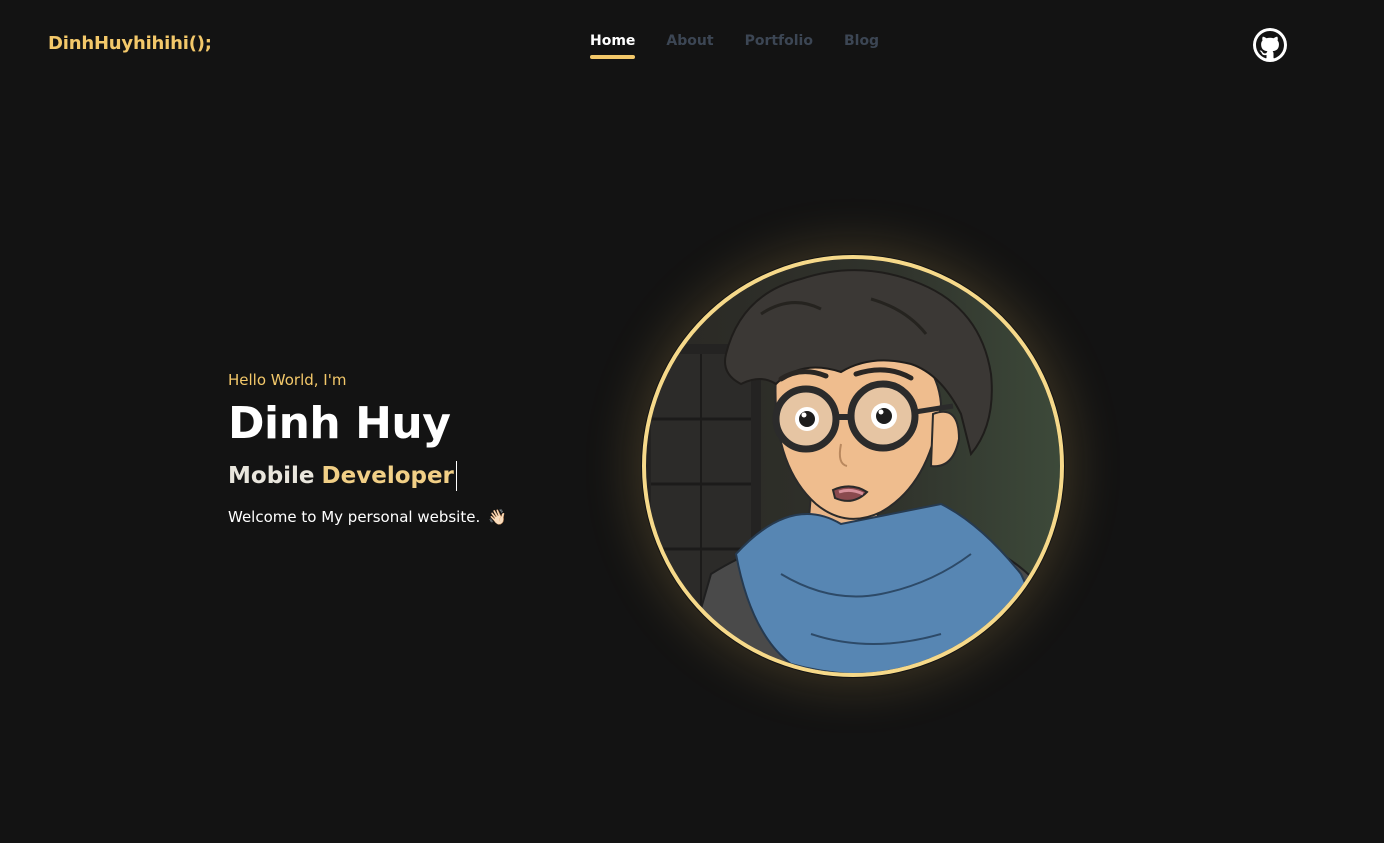 The width and height of the screenshot is (1384, 843). Describe the element at coordinates (613, 46) in the screenshot. I see `nav-home: Home` at that location.